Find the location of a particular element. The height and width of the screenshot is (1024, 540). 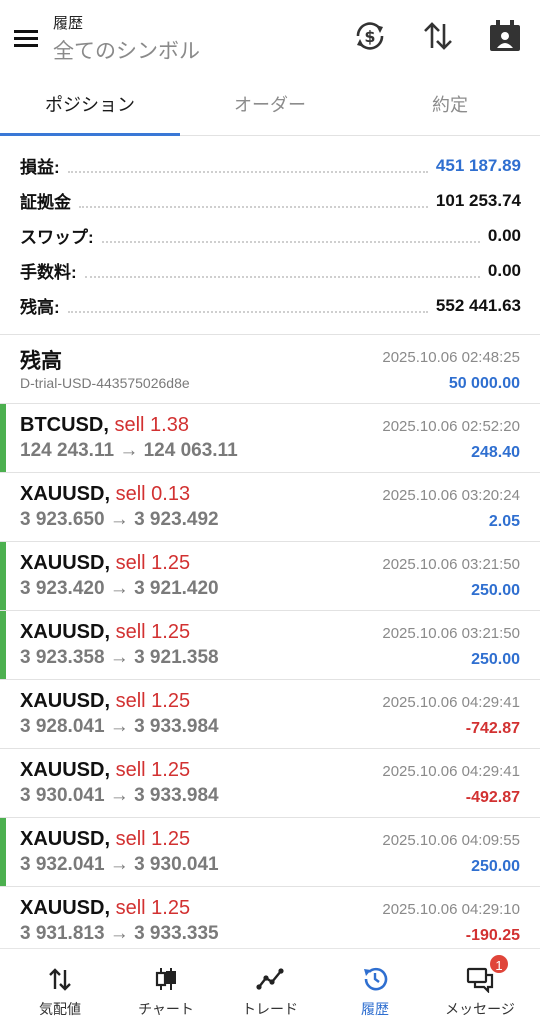

nav-trade: トレード is located at coordinates (270, 986).